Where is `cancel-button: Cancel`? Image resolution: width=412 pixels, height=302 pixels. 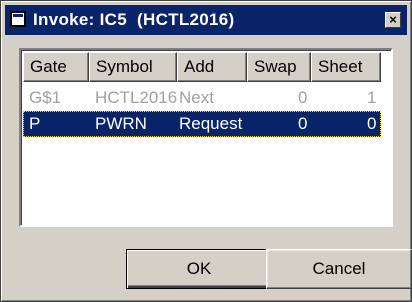
cancel-button: Cancel is located at coordinates (339, 269).